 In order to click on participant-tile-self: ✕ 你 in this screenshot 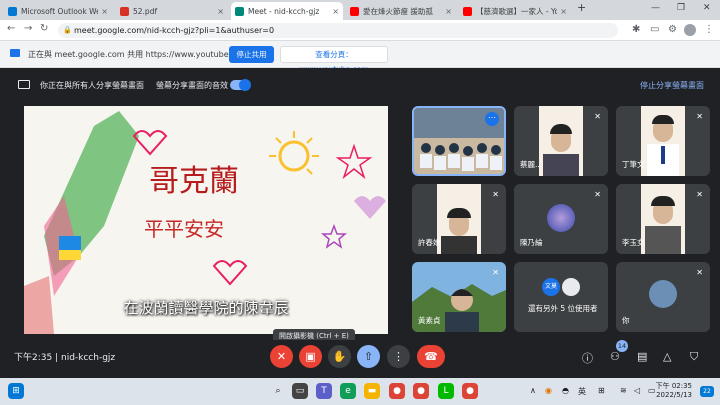, I will do `click(663, 297)`.